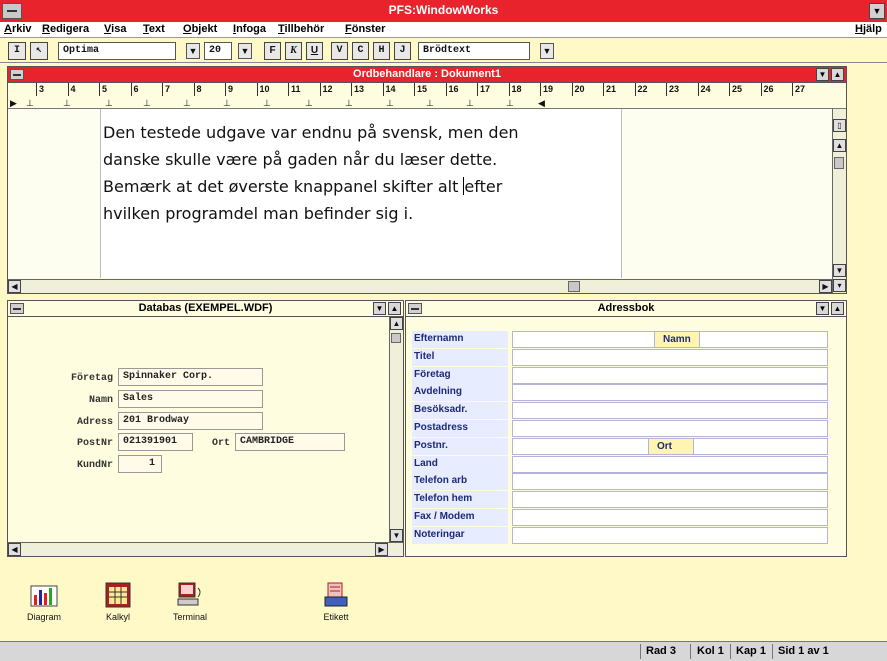 The height and width of the screenshot is (661, 887). Describe the element at coordinates (44, 602) in the screenshot. I see `diagram-app-icon: Diagram` at that location.